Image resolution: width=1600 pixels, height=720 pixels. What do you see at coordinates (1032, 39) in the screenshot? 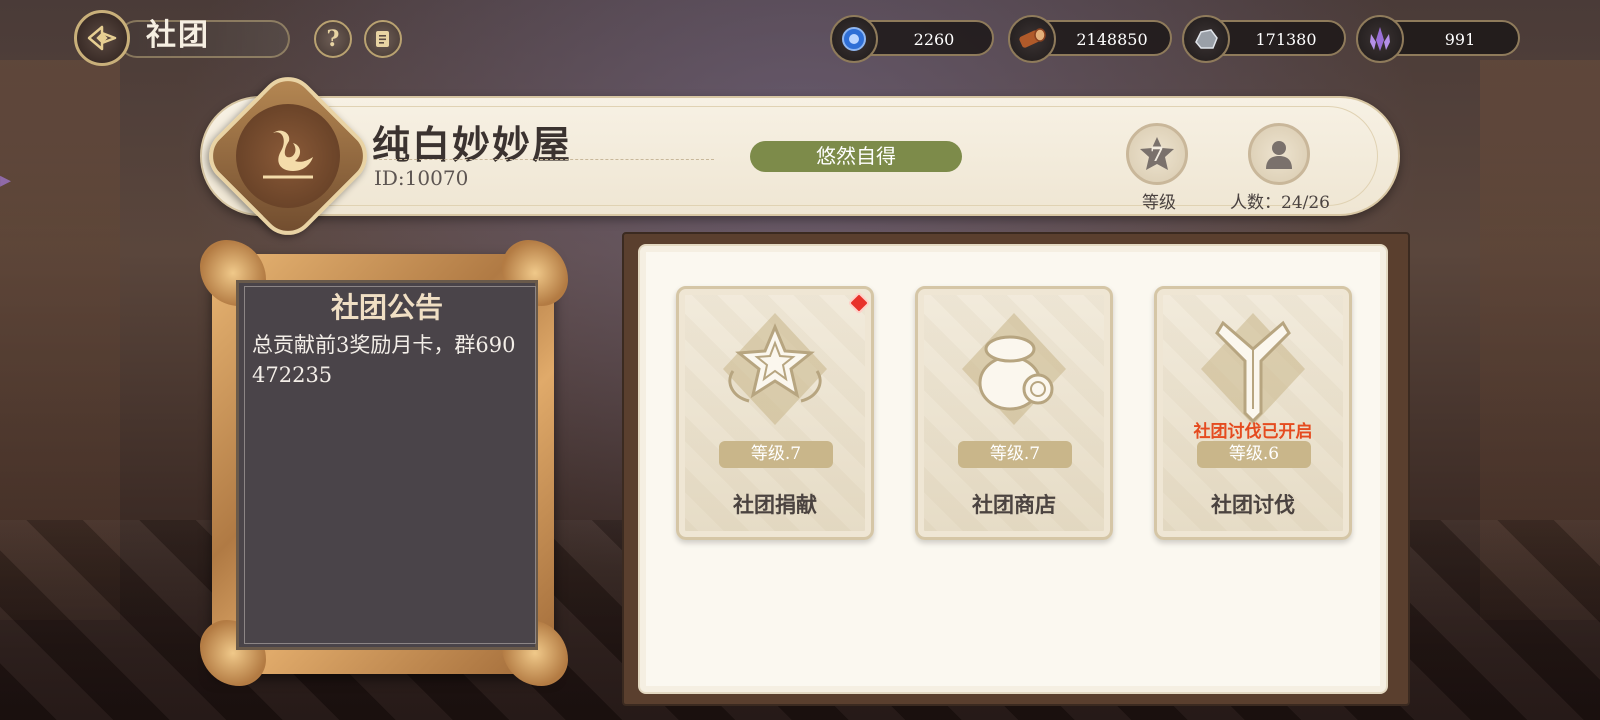
I see `wood-log-icon` at bounding box center [1032, 39].